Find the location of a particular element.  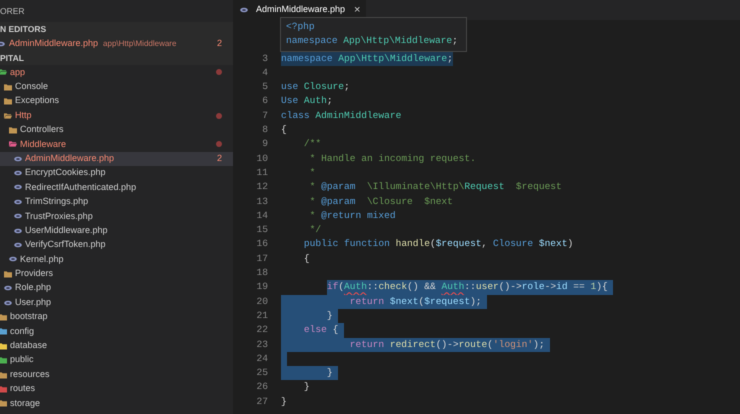

editor-tab: AdminMiddleware.php × is located at coordinates (299, 10).